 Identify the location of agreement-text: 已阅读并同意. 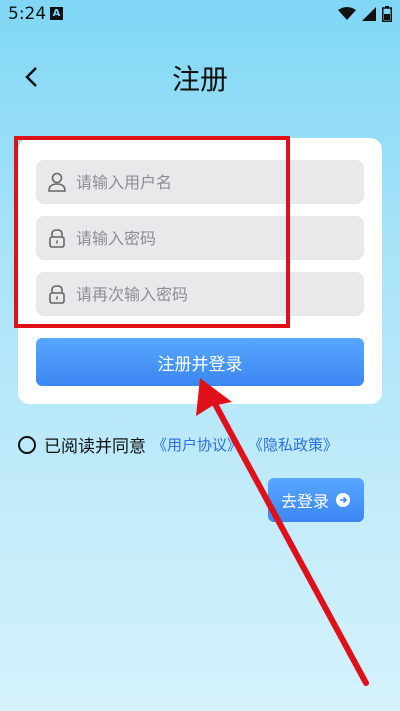
(95, 447).